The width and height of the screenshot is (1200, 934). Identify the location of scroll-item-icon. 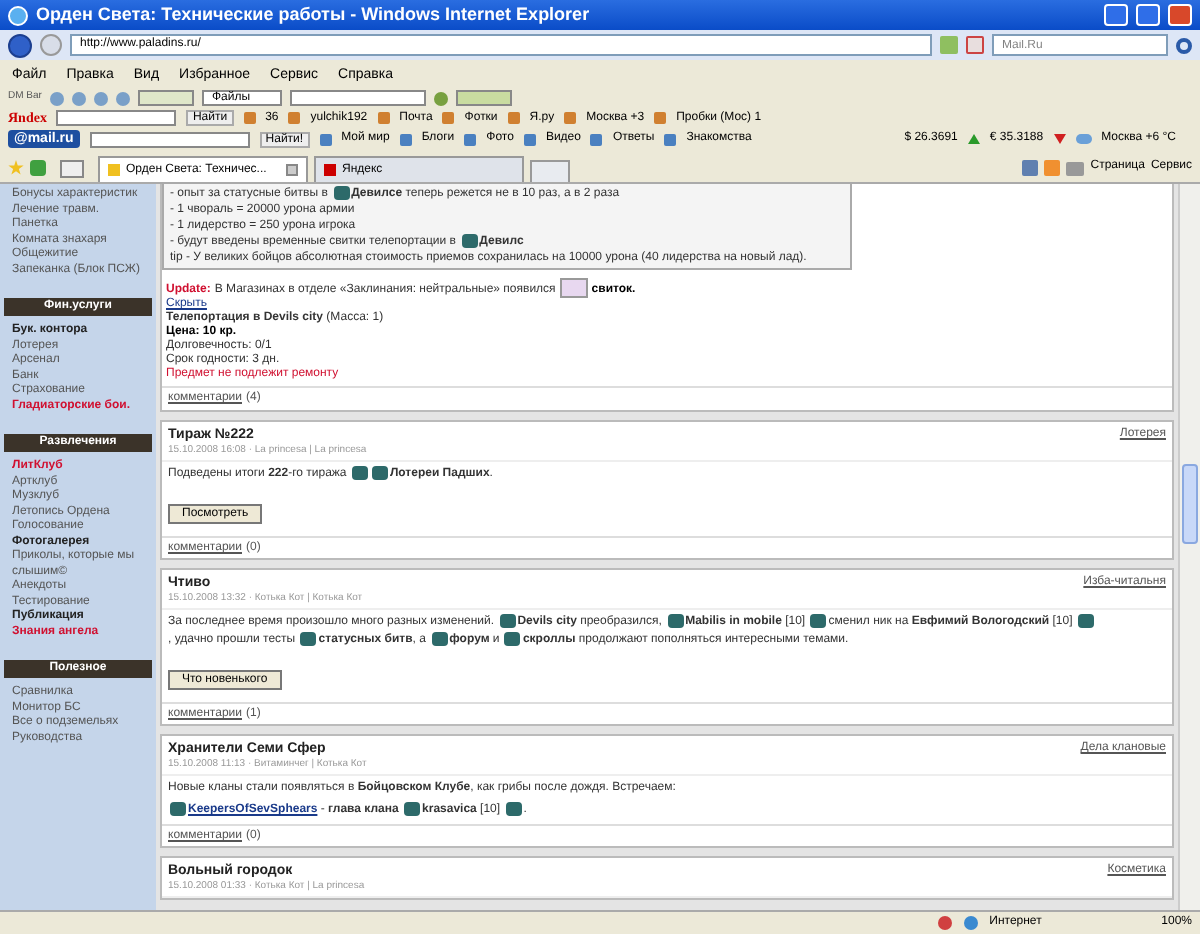
(573, 288).